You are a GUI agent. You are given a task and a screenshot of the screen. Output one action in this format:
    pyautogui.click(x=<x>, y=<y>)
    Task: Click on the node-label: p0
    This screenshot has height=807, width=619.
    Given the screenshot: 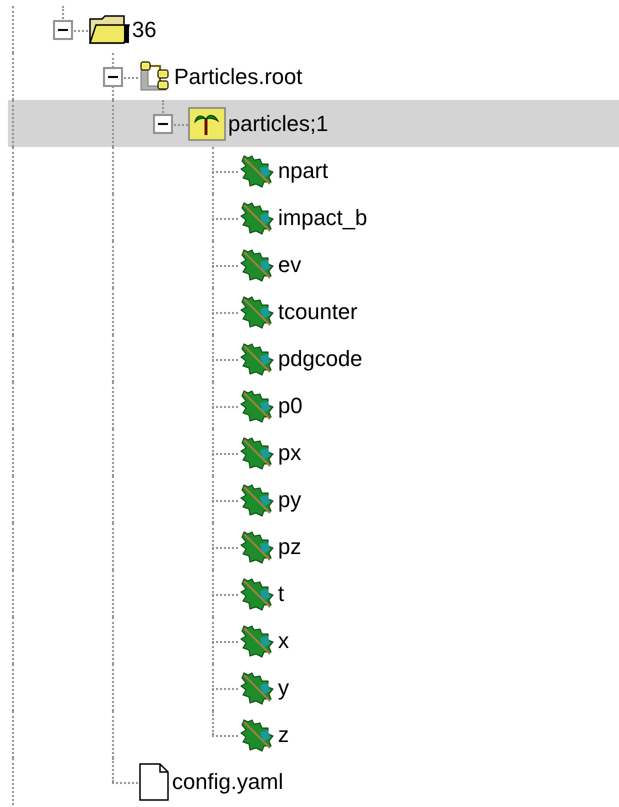 What is the action you would take?
    pyautogui.click(x=290, y=405)
    